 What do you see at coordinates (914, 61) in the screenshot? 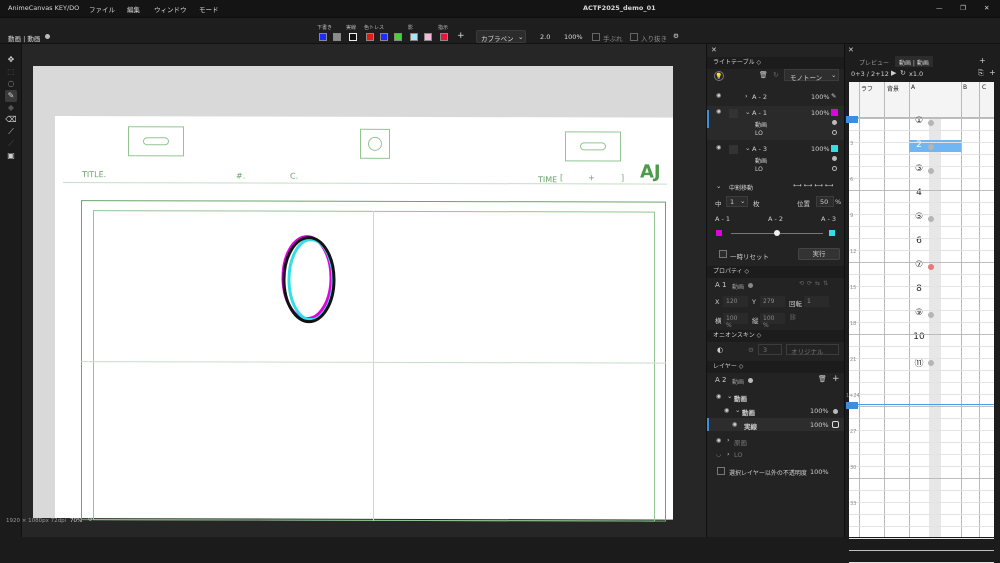
I see `tab-douga: 動画 | 動画` at bounding box center [914, 61].